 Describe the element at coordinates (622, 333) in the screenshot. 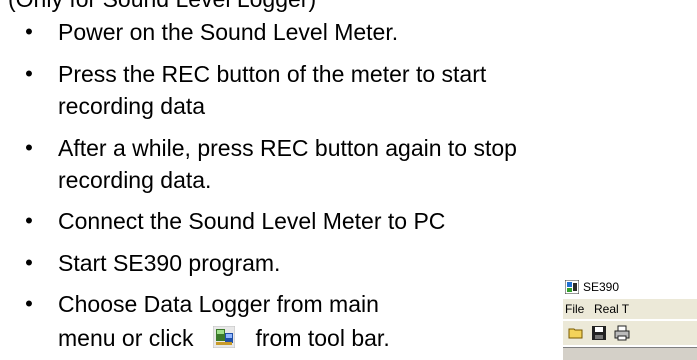

I see `print-icon` at that location.